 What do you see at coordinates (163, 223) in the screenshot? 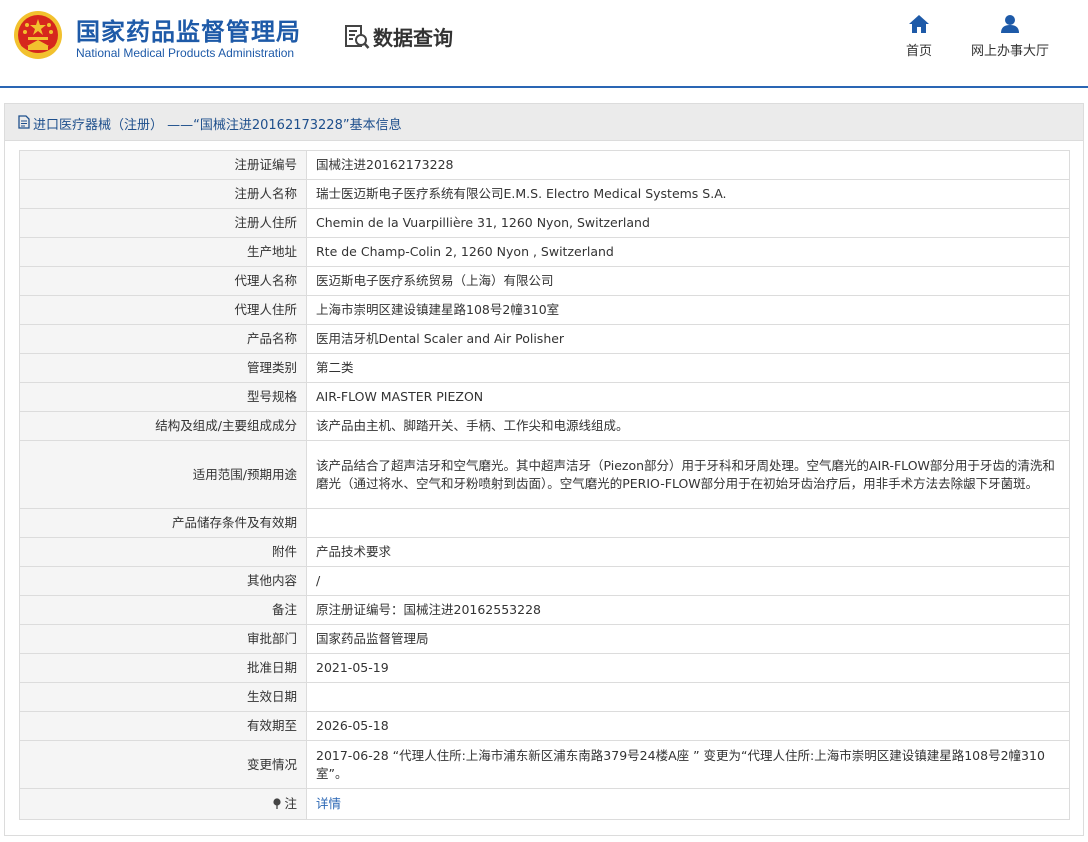
I see `row-label: 注册人住所` at bounding box center [163, 223].